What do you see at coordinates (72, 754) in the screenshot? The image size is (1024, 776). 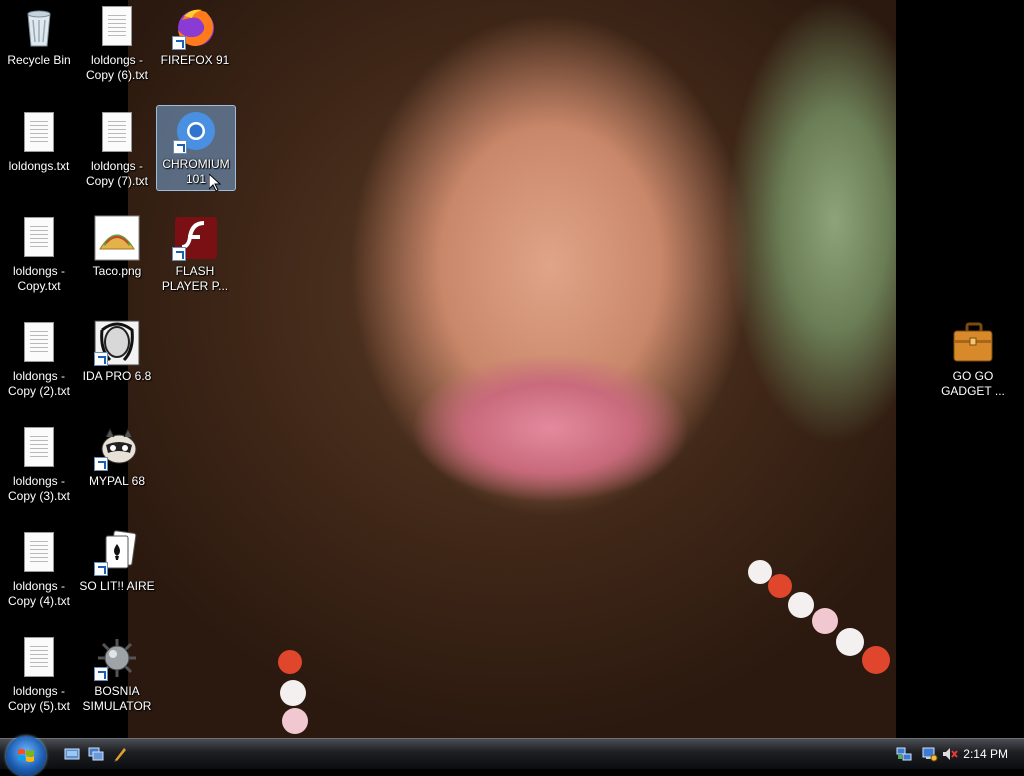 I see `show-desktop-icon` at bounding box center [72, 754].